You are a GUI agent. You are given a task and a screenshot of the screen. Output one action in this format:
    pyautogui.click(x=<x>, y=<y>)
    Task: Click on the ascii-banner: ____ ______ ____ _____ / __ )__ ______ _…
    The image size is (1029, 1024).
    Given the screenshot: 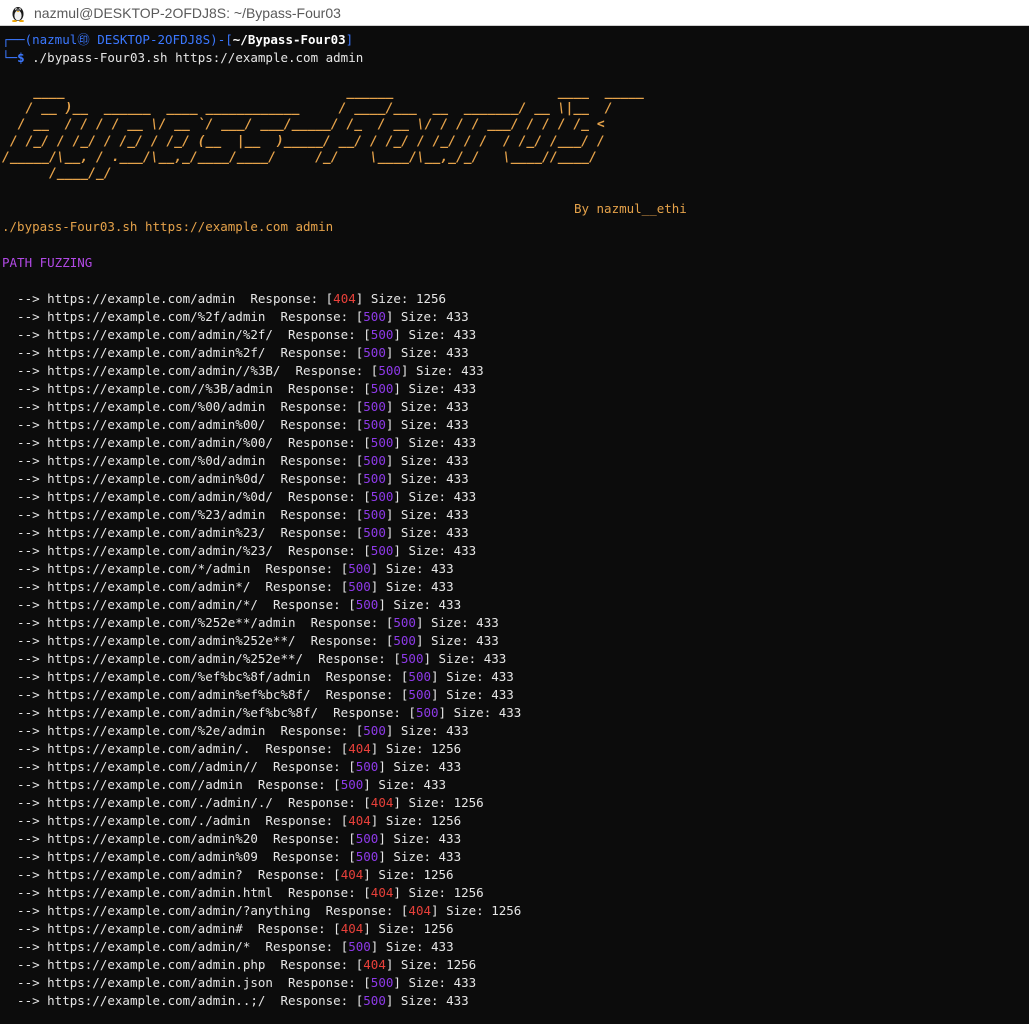 What is the action you would take?
    pyautogui.click(x=323, y=133)
    